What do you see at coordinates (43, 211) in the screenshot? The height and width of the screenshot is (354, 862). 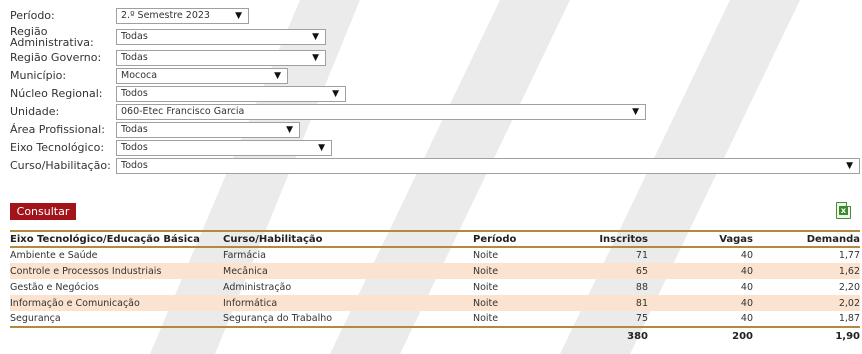 I see `consultar-button: Consultar` at bounding box center [43, 211].